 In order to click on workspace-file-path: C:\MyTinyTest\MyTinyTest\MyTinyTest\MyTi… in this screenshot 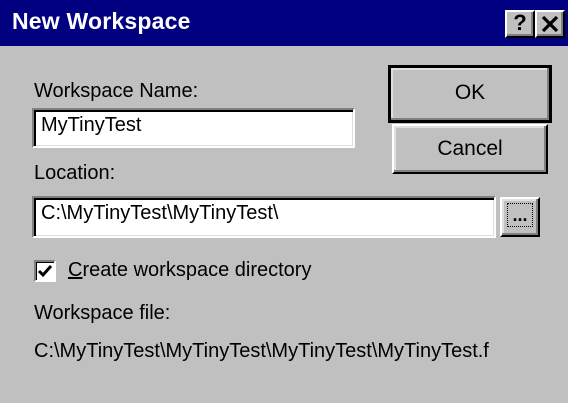, I will do `click(261, 351)`.